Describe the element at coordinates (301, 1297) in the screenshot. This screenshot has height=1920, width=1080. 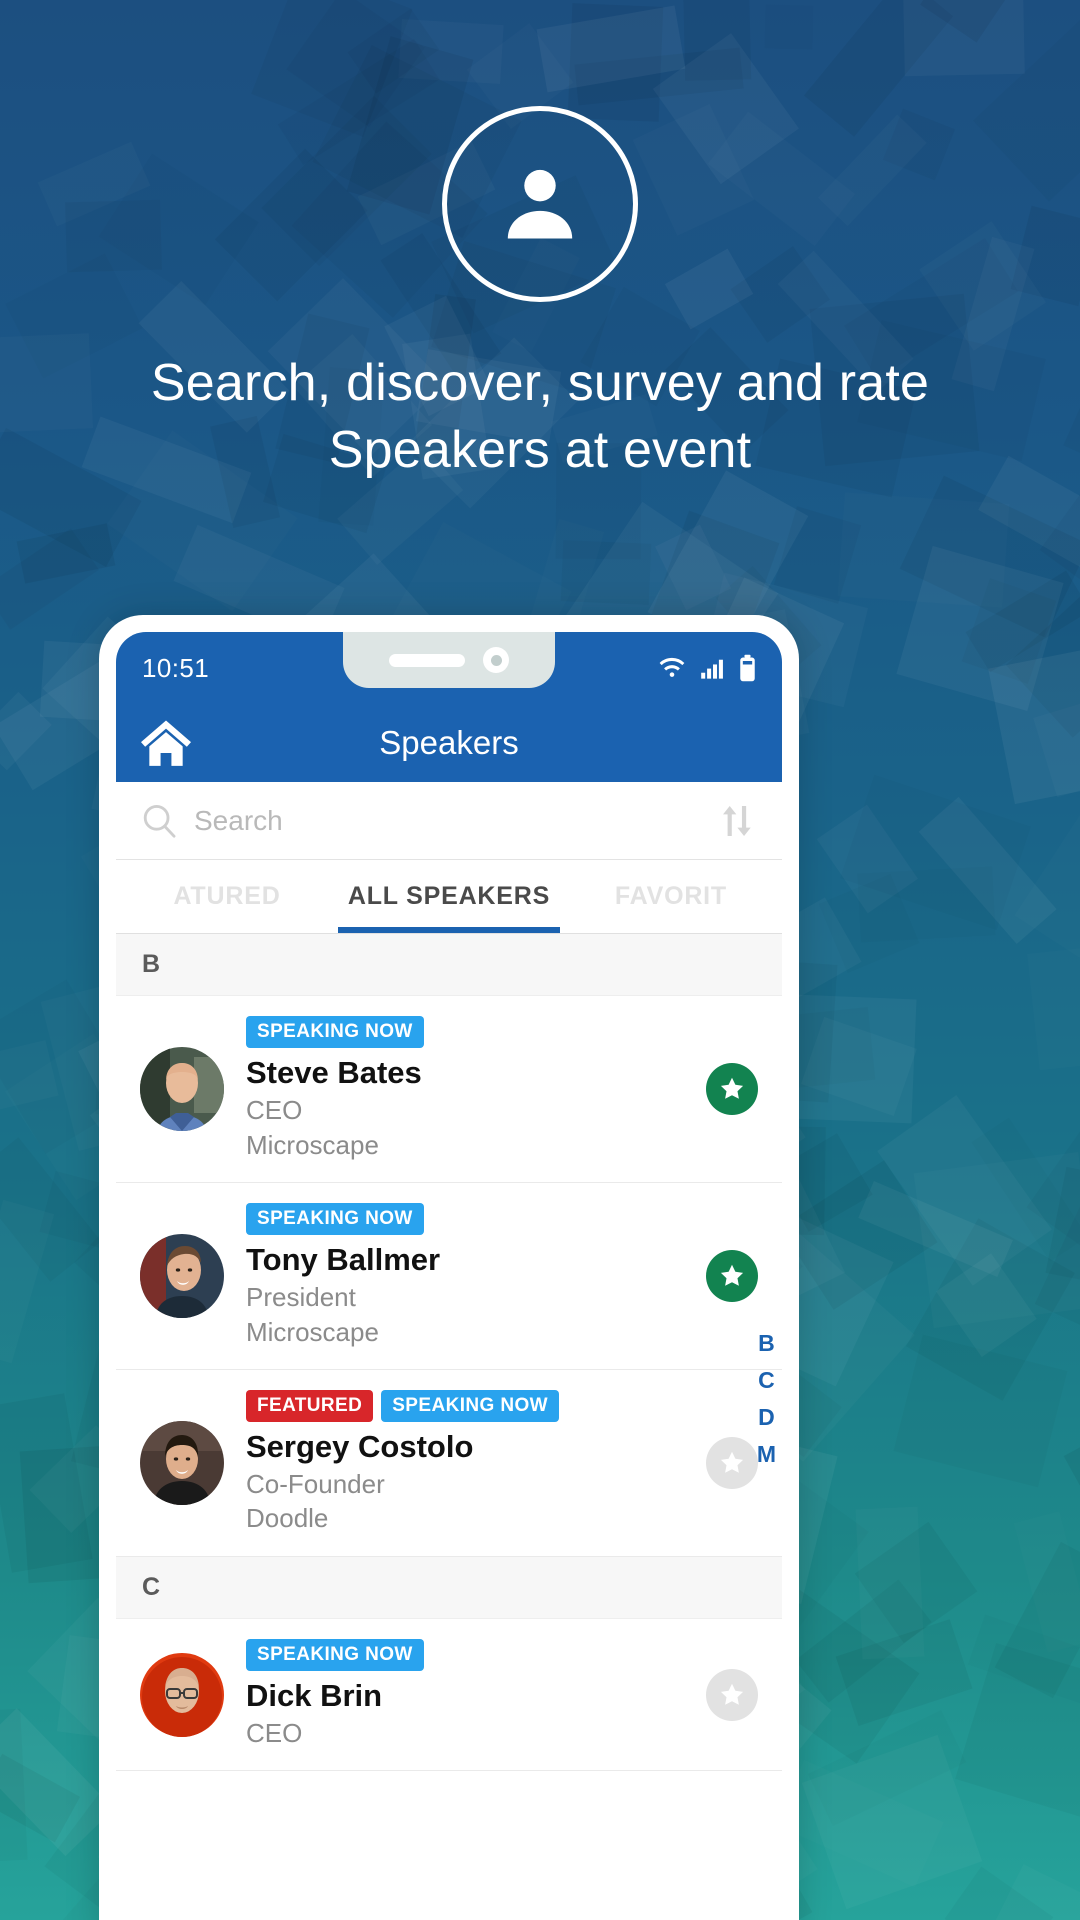
I see `speaker-role: President` at that location.